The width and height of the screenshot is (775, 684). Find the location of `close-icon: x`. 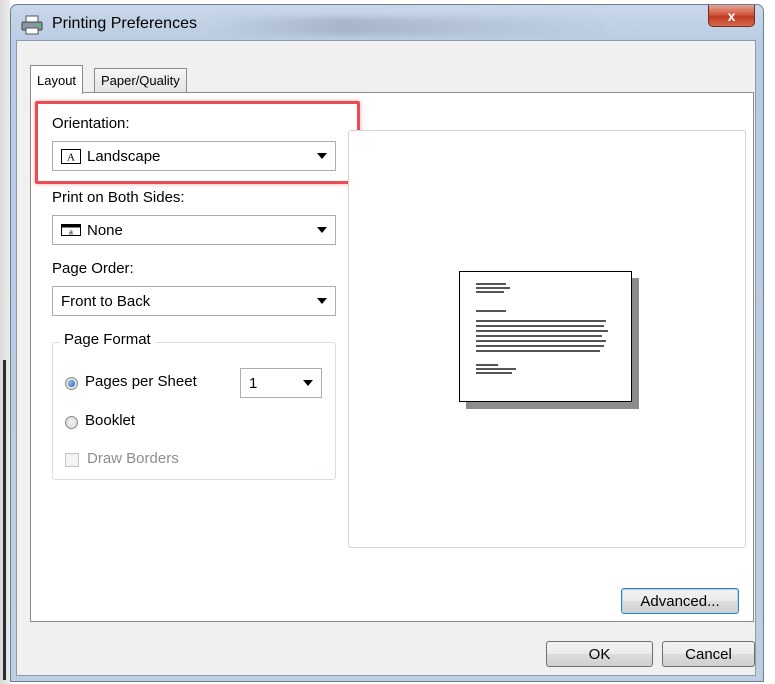

close-icon: x is located at coordinates (731, 15).